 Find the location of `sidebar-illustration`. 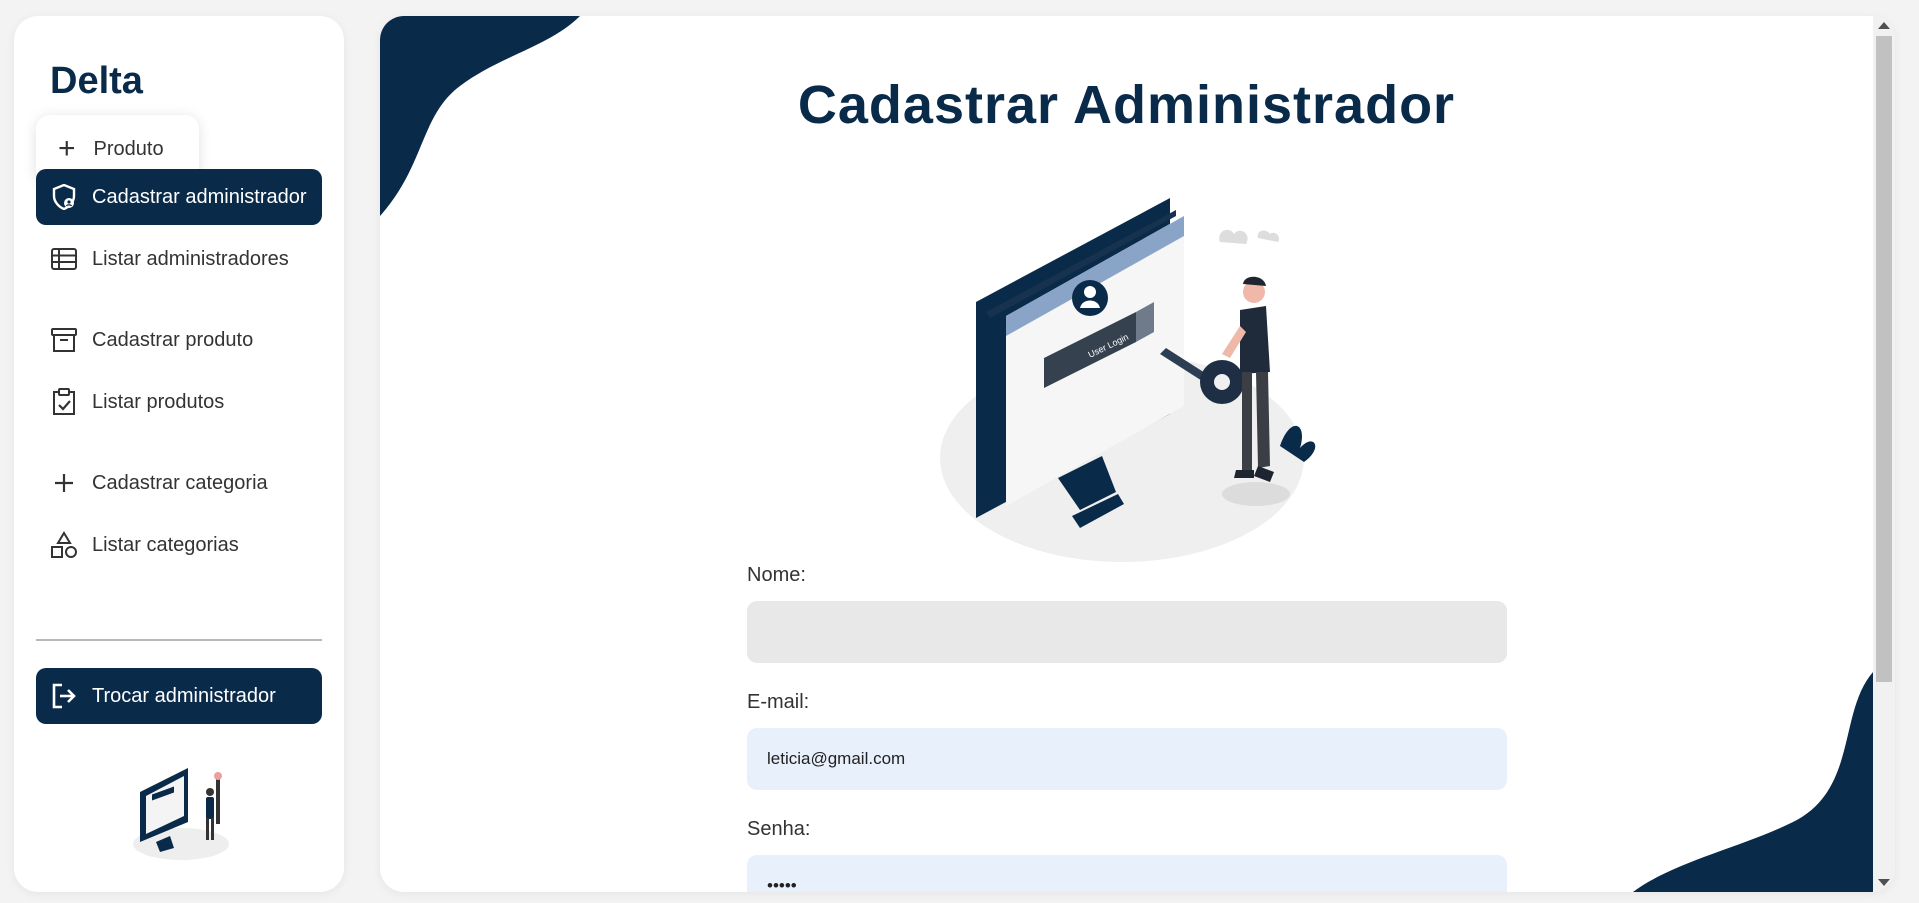

sidebar-illustration is located at coordinates (181, 811).